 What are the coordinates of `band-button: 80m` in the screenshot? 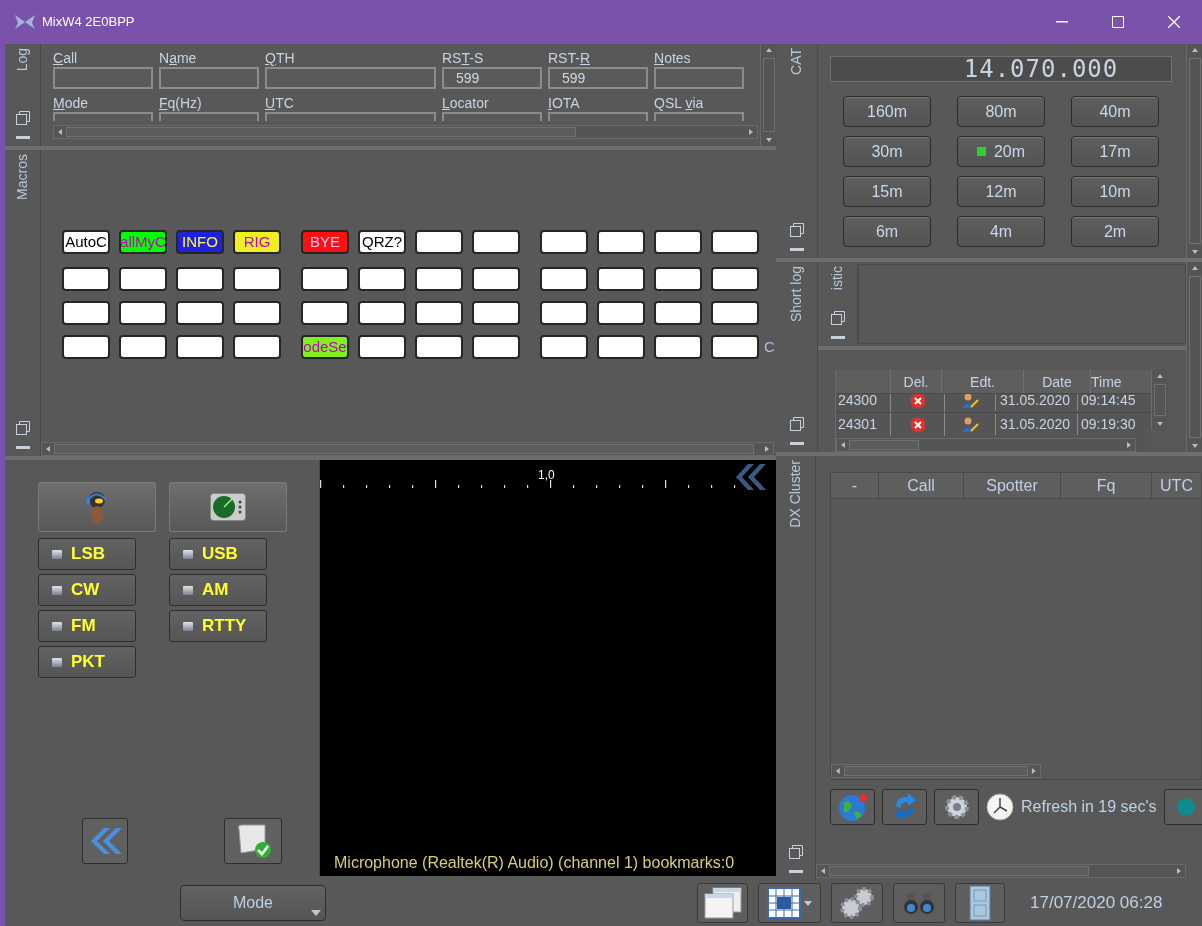 It's located at (1001, 111).